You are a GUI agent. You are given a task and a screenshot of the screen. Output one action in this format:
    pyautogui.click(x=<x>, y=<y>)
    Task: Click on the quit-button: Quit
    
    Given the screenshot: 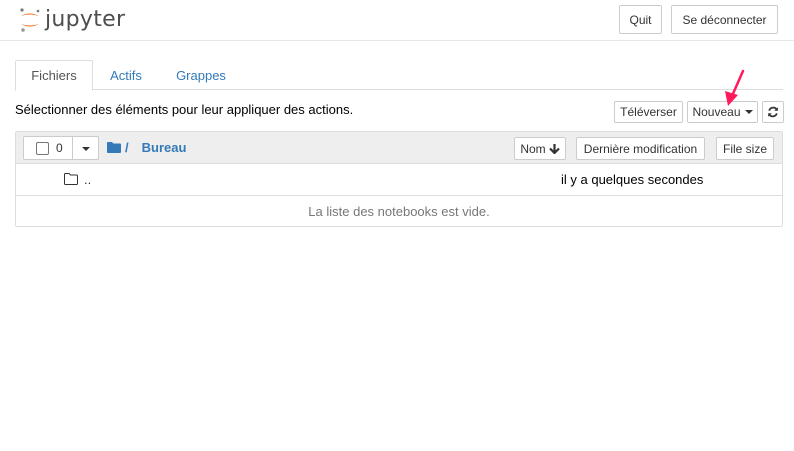 What is the action you would take?
    pyautogui.click(x=640, y=19)
    